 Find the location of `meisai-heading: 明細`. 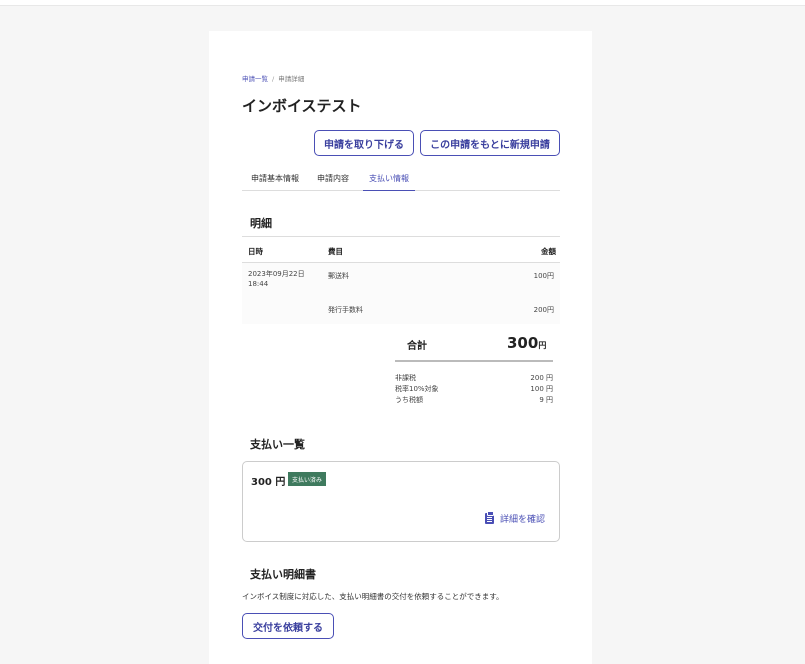

meisai-heading: 明細 is located at coordinates (261, 223).